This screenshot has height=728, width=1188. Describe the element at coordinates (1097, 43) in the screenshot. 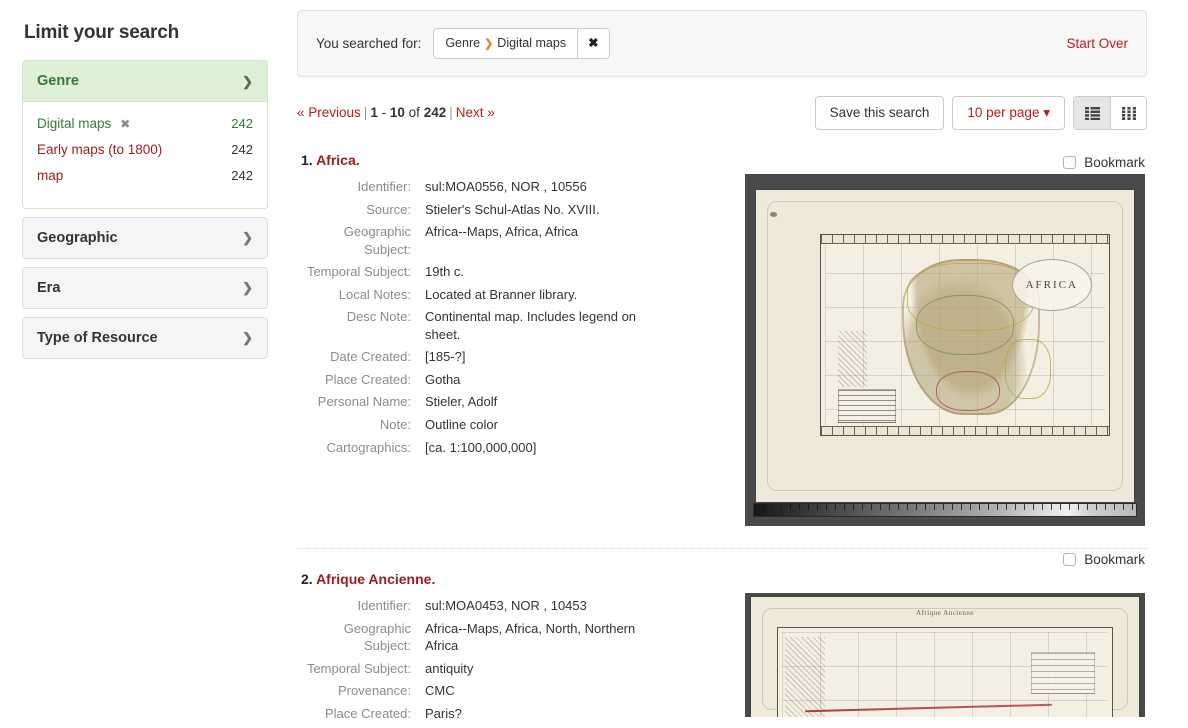

I see `start-over-link: Start Over` at that location.